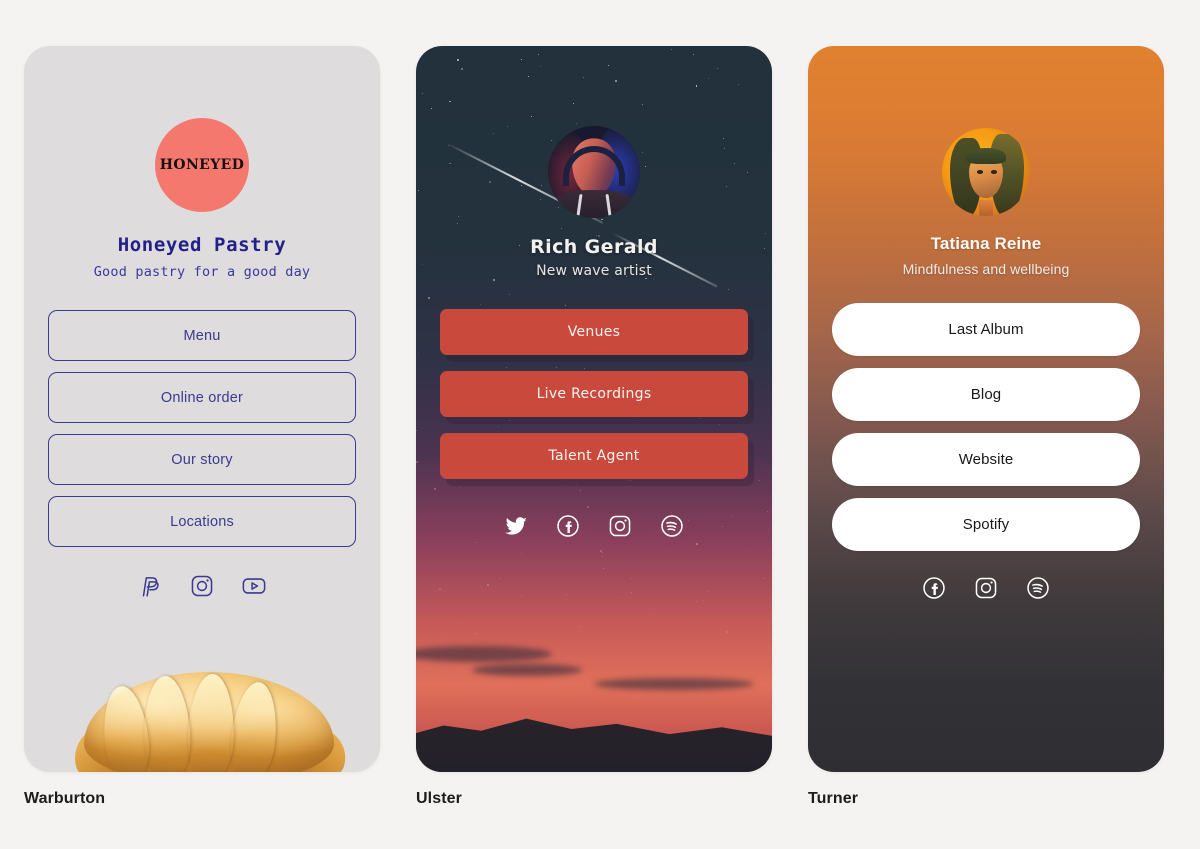 This screenshot has height=849, width=1200. I want to click on link-button-our-story: Our story, so click(202, 459).